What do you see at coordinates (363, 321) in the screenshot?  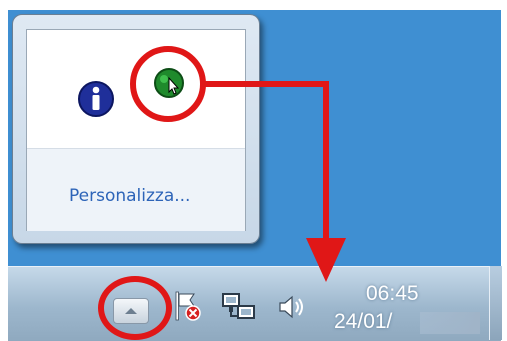 I see `clock-date: 24/01/` at bounding box center [363, 321].